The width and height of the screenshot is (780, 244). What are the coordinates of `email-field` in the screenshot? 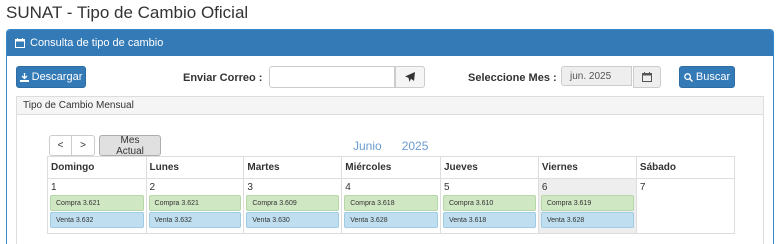 It's located at (332, 77).